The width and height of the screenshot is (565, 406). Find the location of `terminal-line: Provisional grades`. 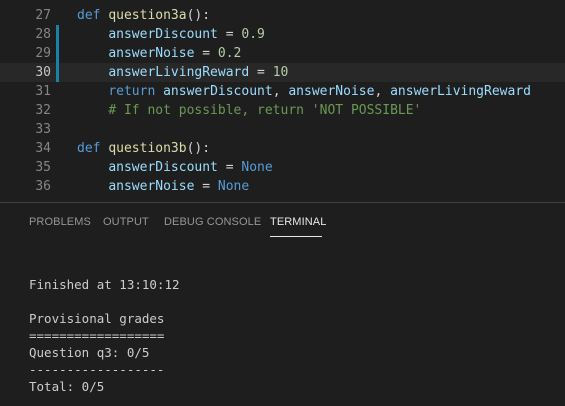

terminal-line: Provisional grades is located at coordinates (97, 318).